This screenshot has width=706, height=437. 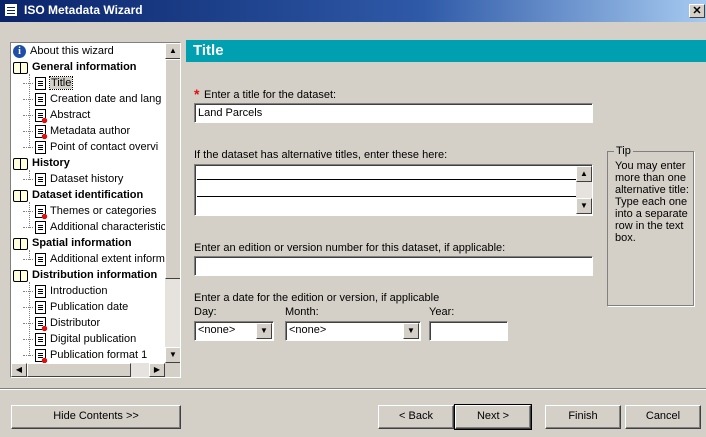 I want to click on hide-contents-button: Hide Contents >>, so click(x=96, y=417).